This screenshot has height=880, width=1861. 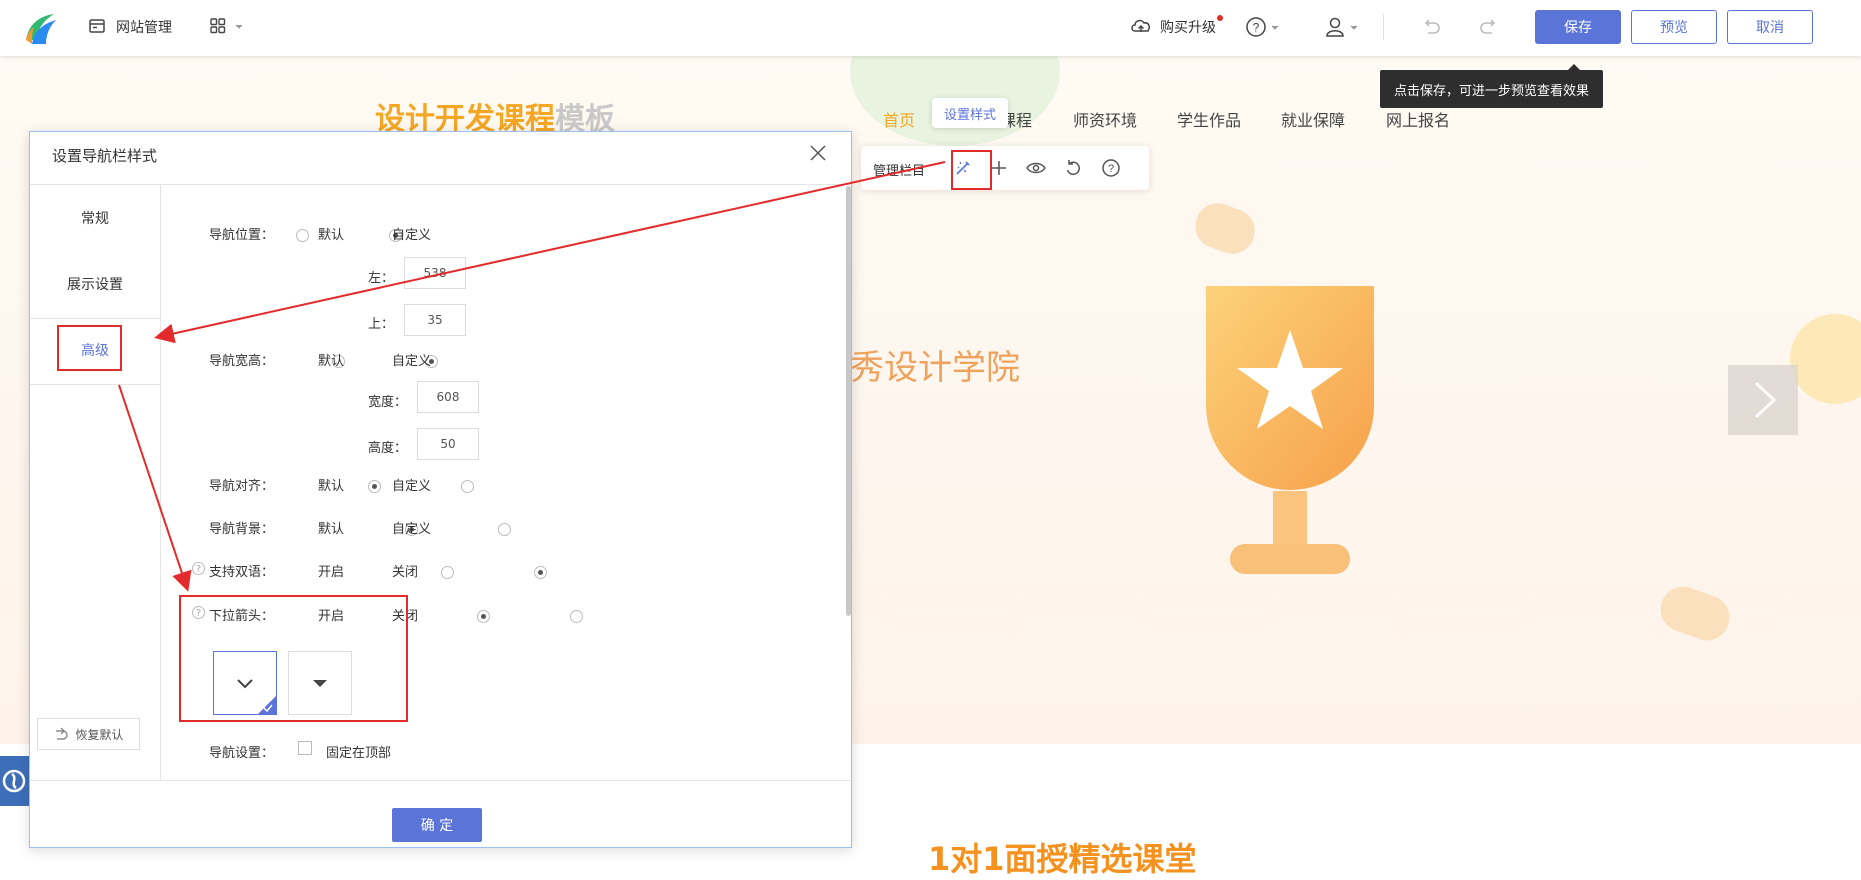 I want to click on visibility-eye-icon, so click(x=1036, y=168).